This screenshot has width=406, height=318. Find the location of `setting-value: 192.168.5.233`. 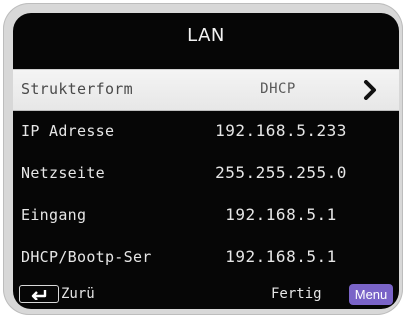

setting-value: 192.168.5.233 is located at coordinates (281, 130).